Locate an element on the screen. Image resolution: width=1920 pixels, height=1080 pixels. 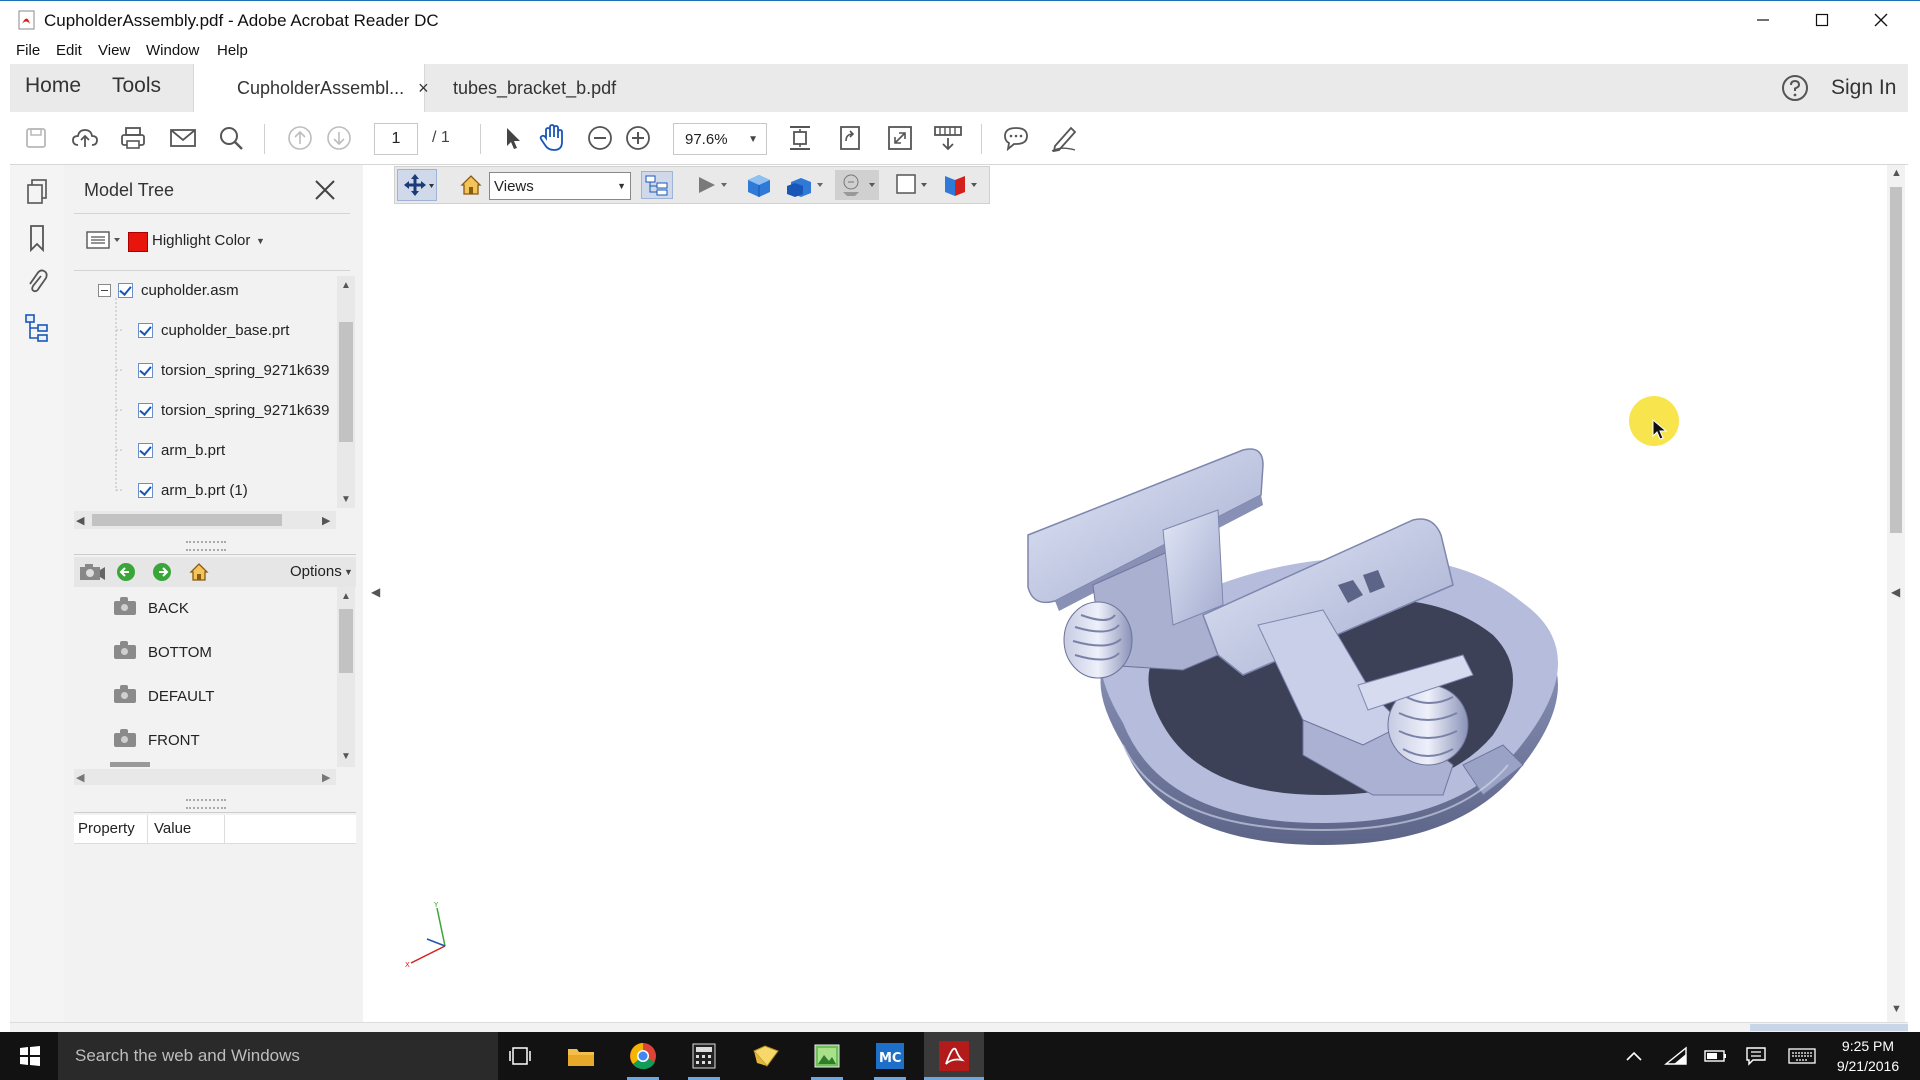
email-icon is located at coordinates (183, 138).